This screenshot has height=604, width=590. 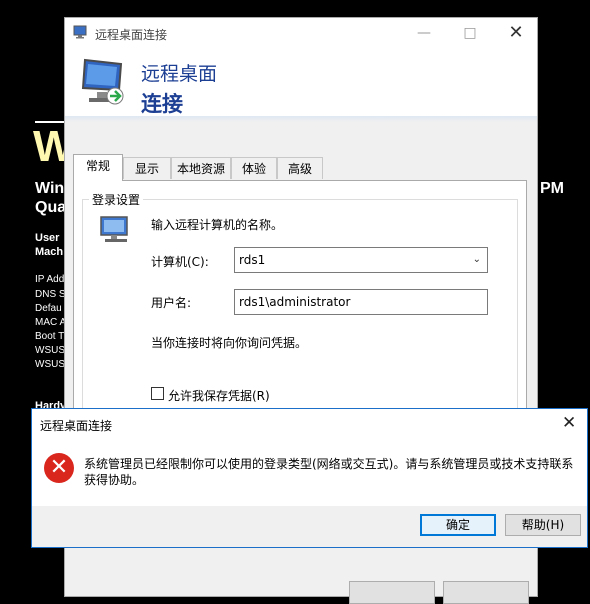 I want to click on window-title: 远程桌面连接, so click(x=131, y=35).